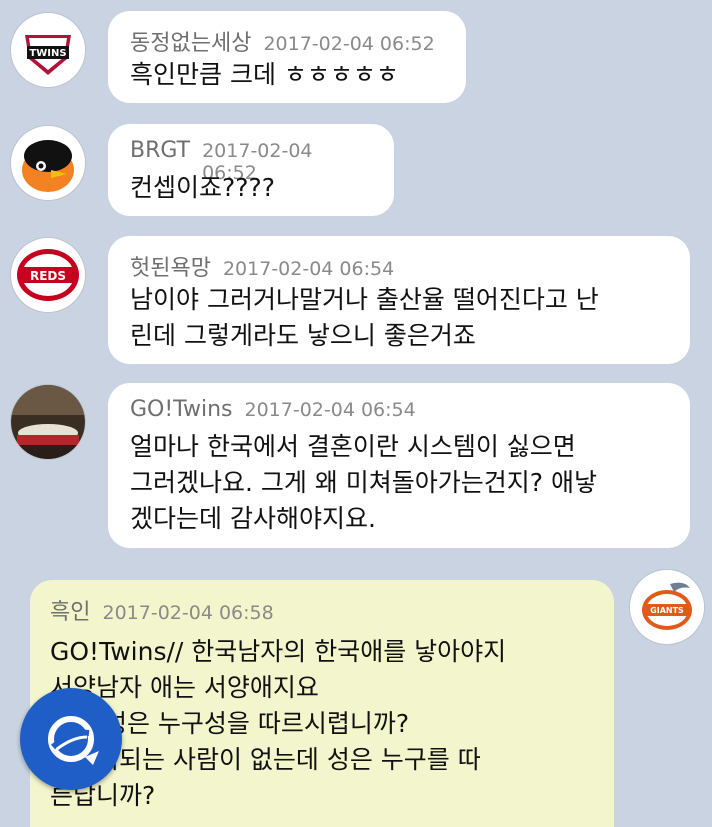 The image size is (712, 827). Describe the element at coordinates (251, 170) in the screenshot. I see `message-bubble: BRGT 2017-02-04 06:52 컨셉이죠????` at that location.